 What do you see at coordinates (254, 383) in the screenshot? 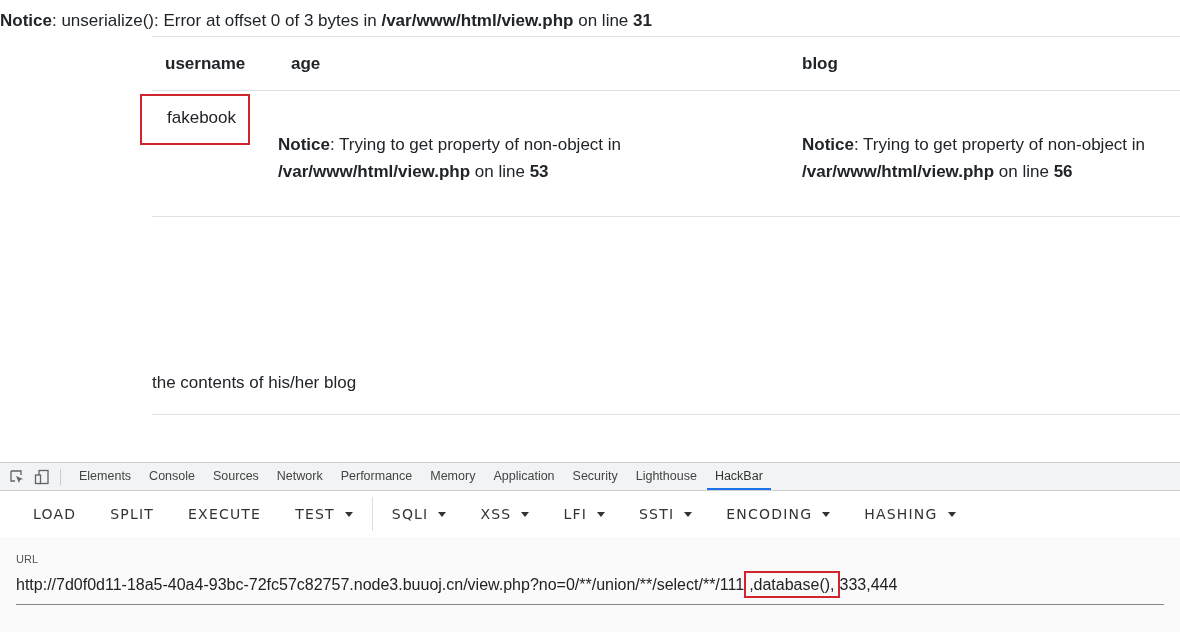
I see `blog-contents: the contents of his/her blog` at bounding box center [254, 383].